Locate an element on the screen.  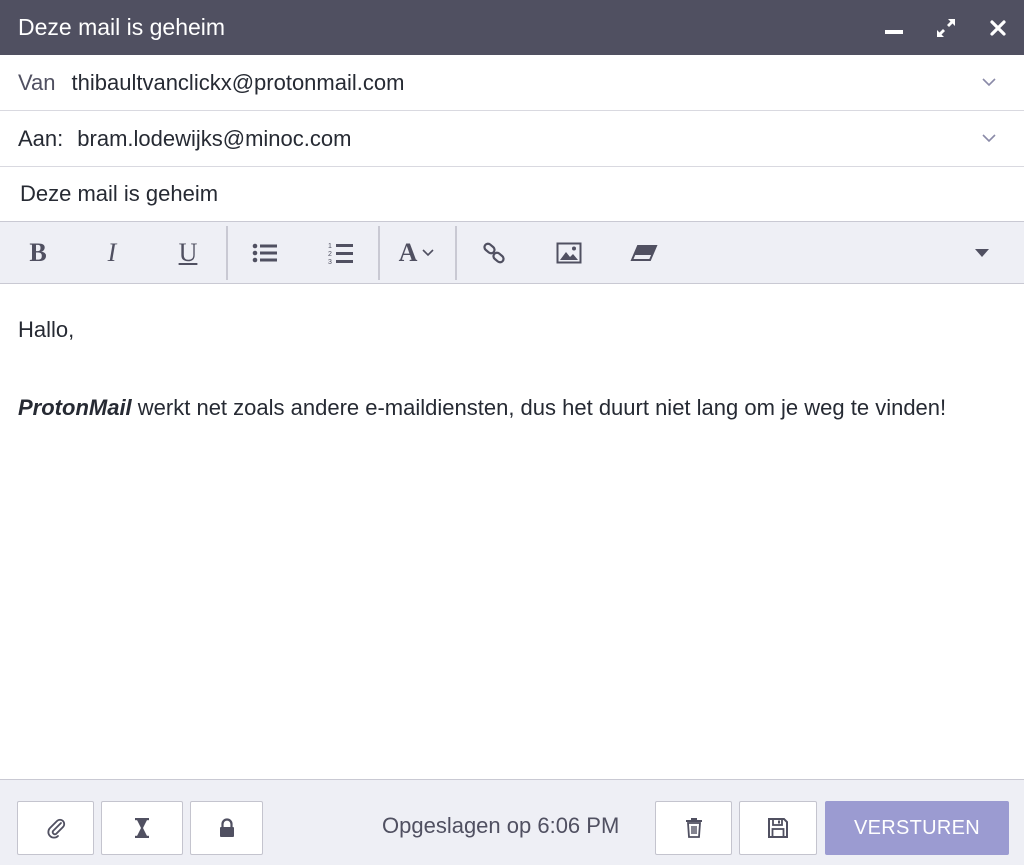
save-draft-button is located at coordinates (778, 828).